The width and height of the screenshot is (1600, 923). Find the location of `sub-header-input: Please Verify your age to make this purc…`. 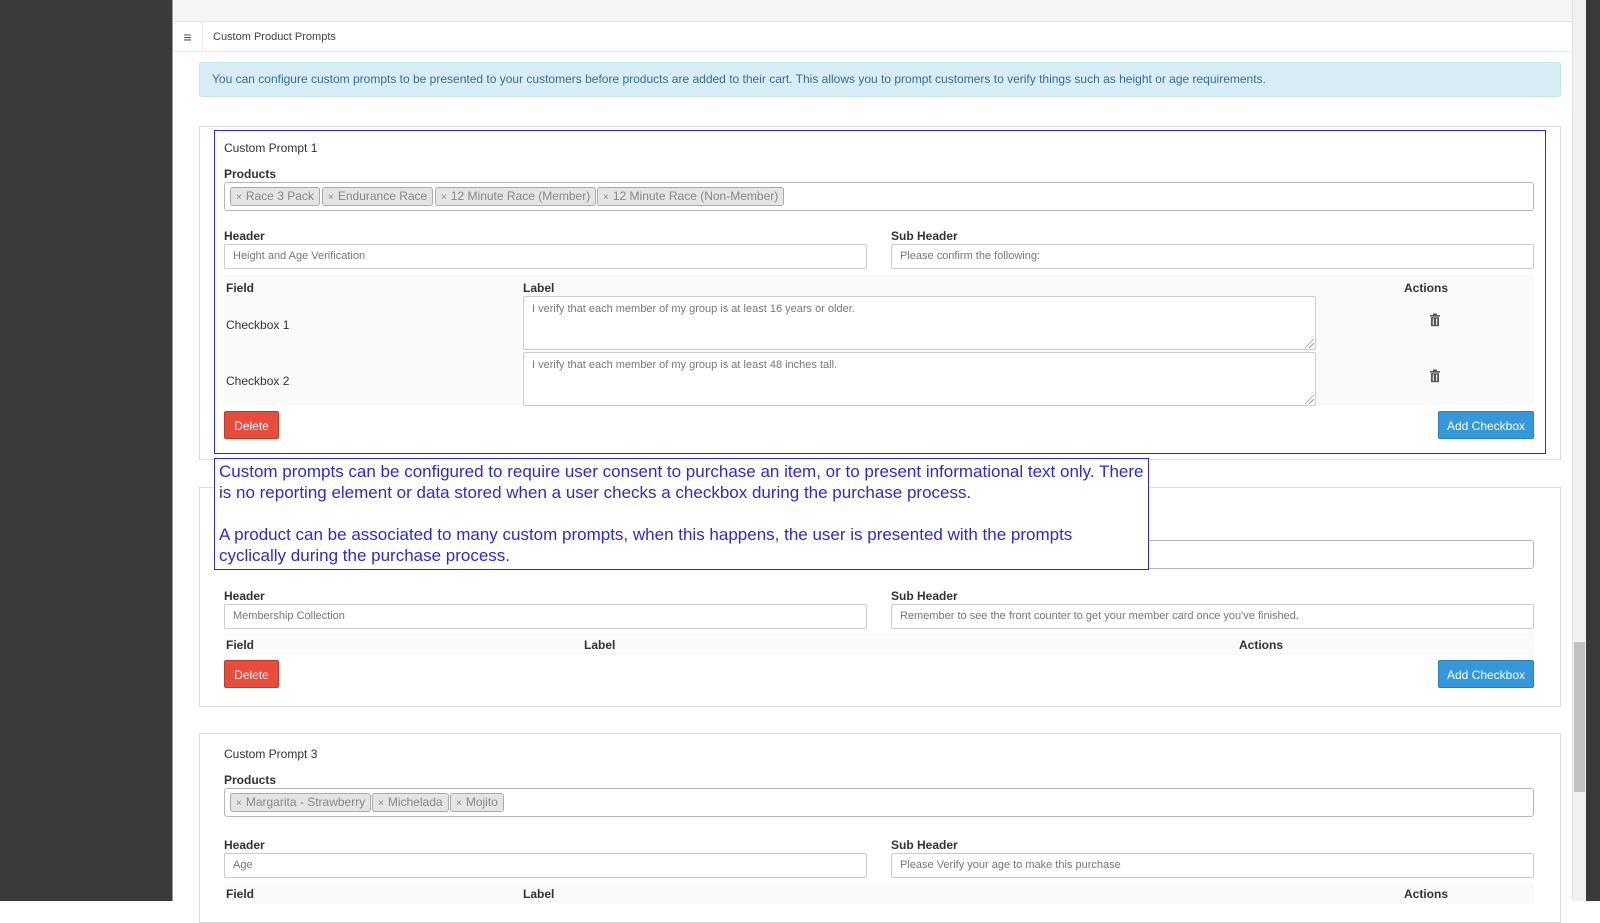

sub-header-input: Please Verify your age to make this purc… is located at coordinates (1212, 865).